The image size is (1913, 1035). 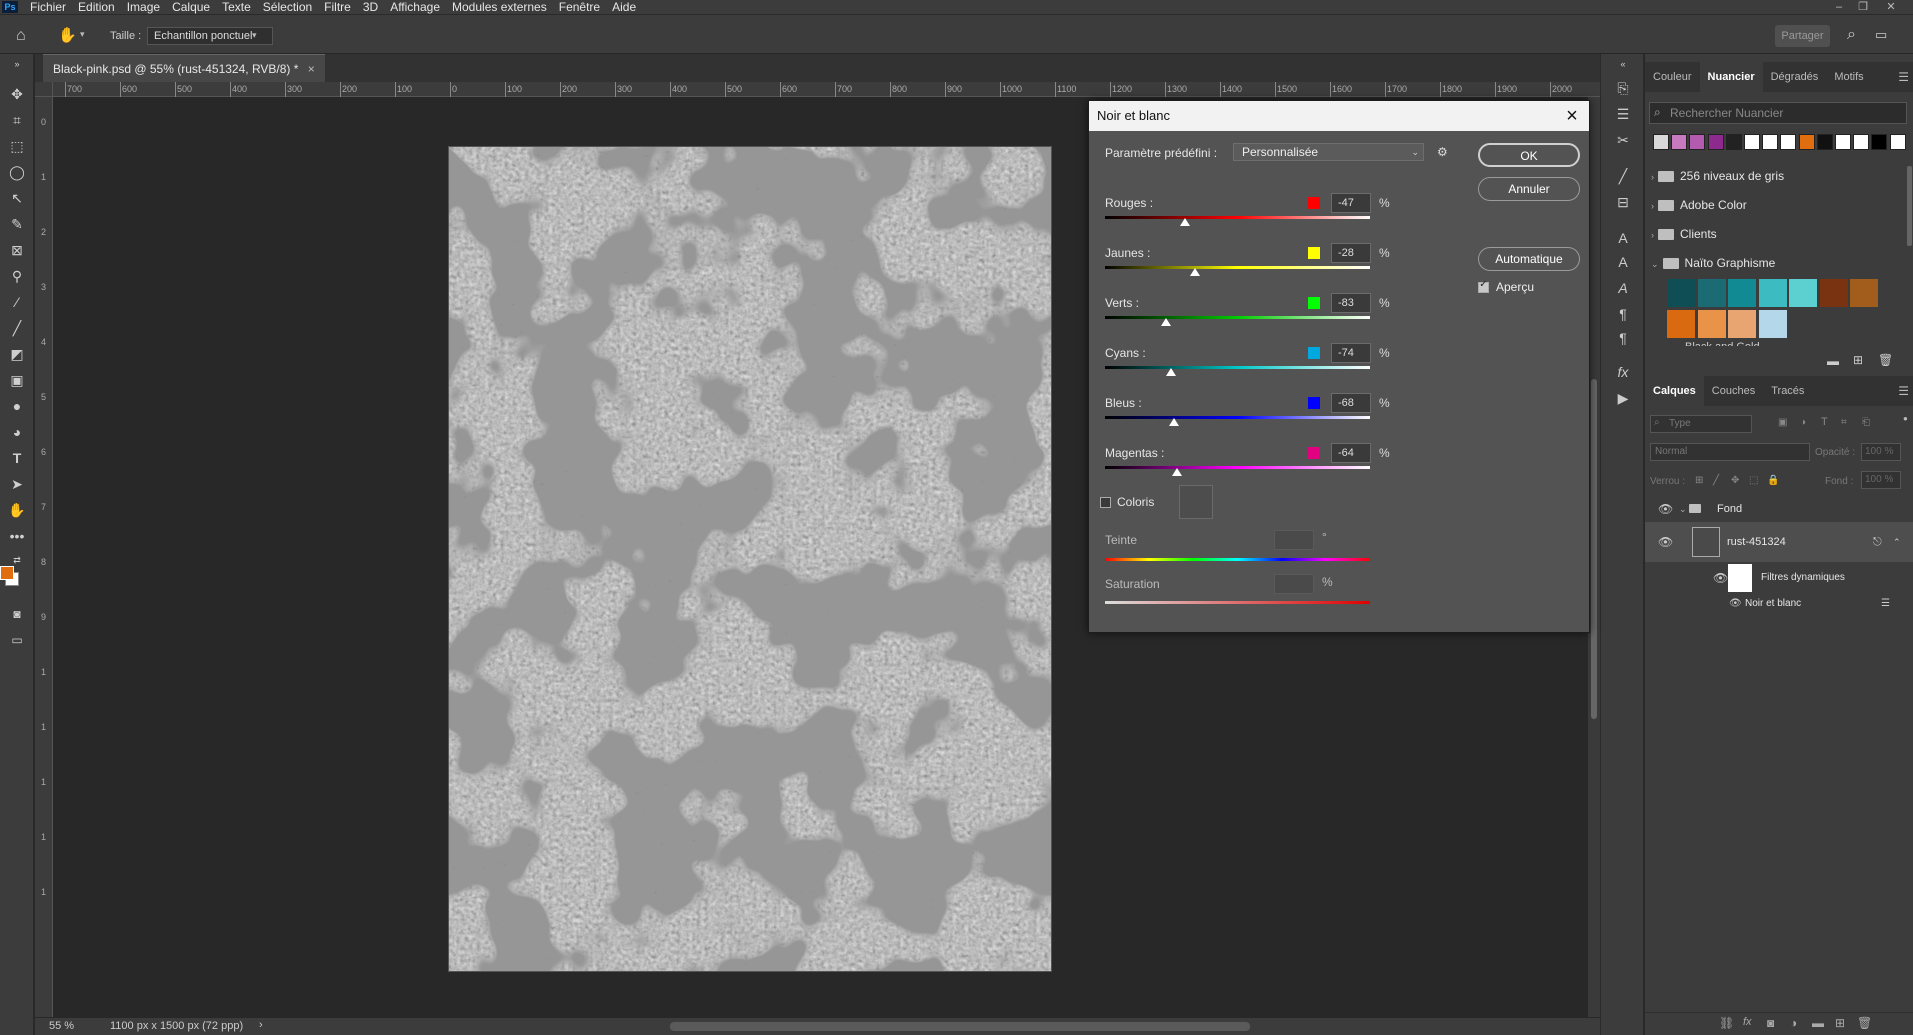 I want to click on screen-mode-icon: ▭, so click(x=17, y=640).